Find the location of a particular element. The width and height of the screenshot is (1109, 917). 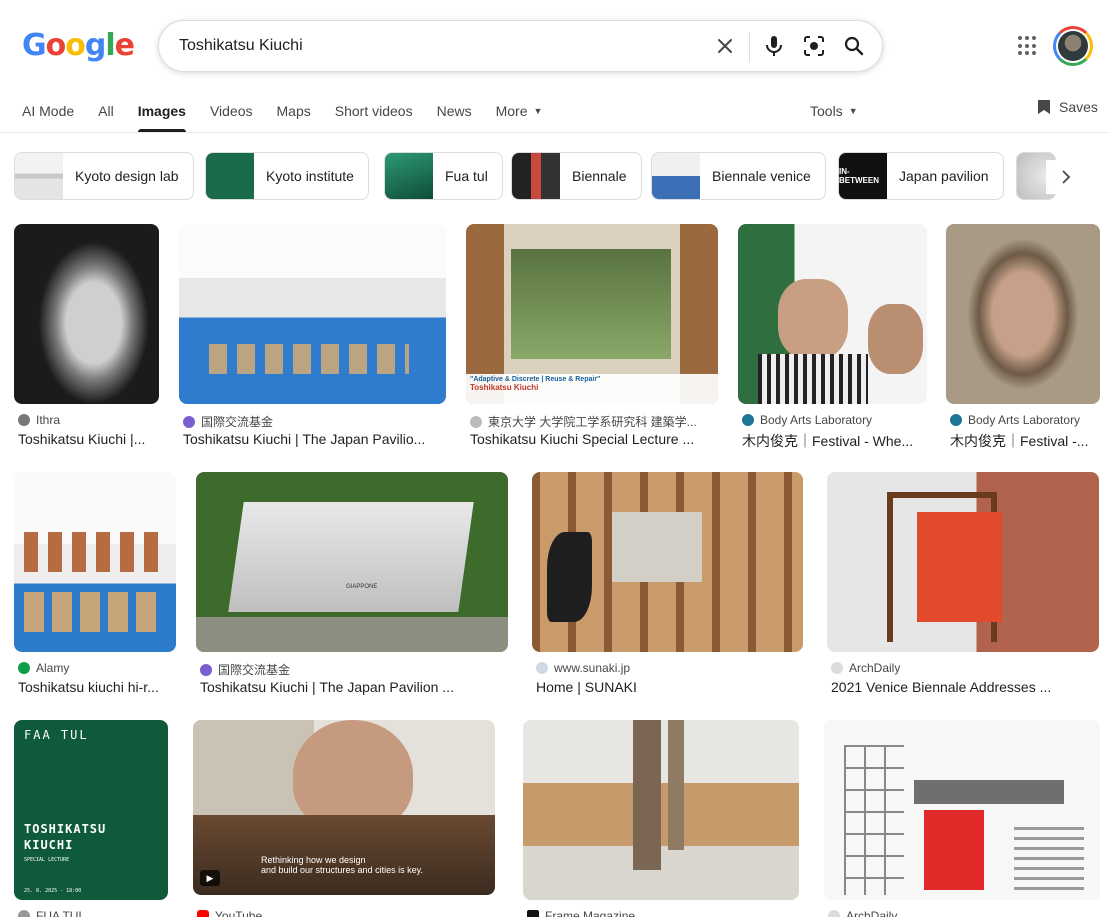

tab-maps: Maps is located at coordinates (294, 116).